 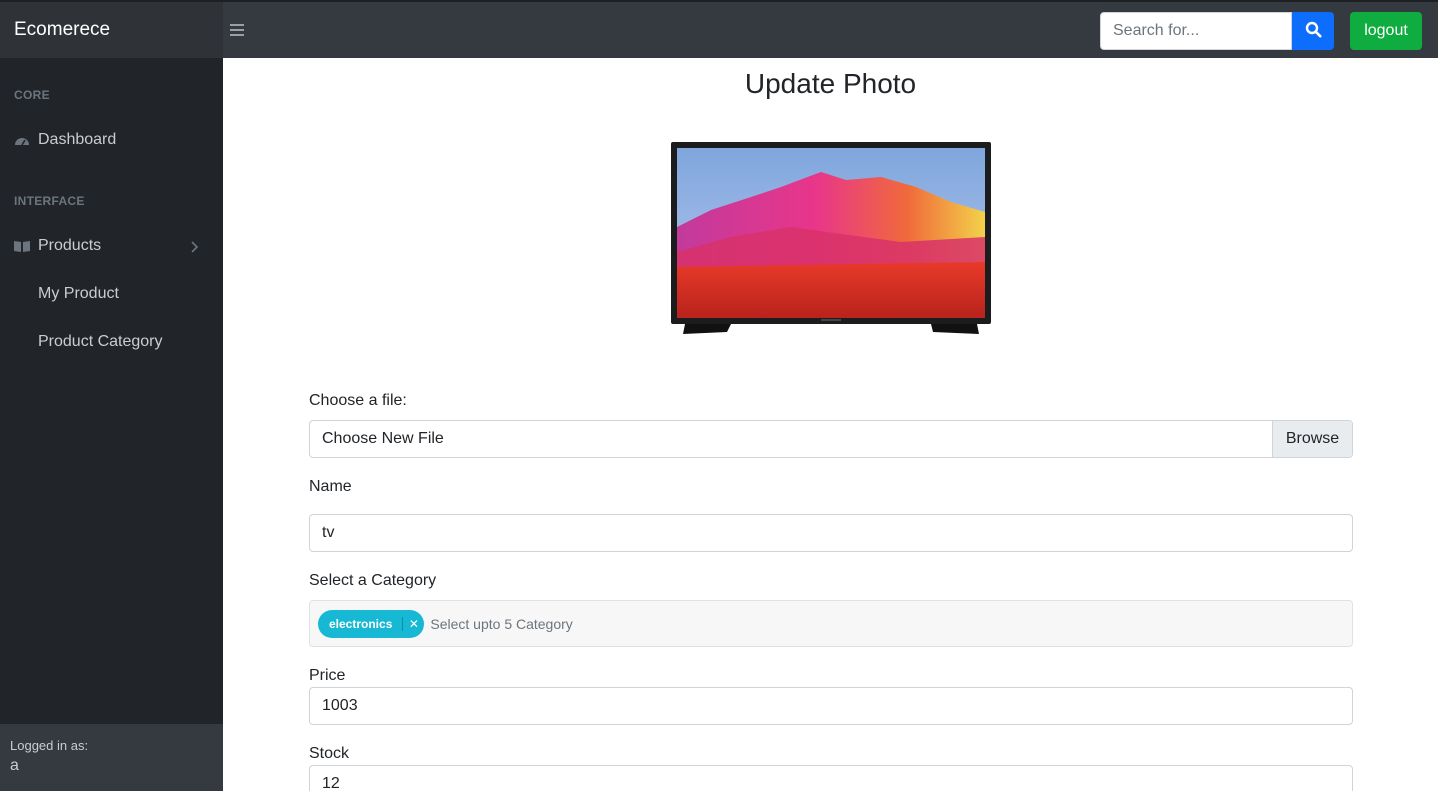 I want to click on name-label: Name, so click(x=330, y=486).